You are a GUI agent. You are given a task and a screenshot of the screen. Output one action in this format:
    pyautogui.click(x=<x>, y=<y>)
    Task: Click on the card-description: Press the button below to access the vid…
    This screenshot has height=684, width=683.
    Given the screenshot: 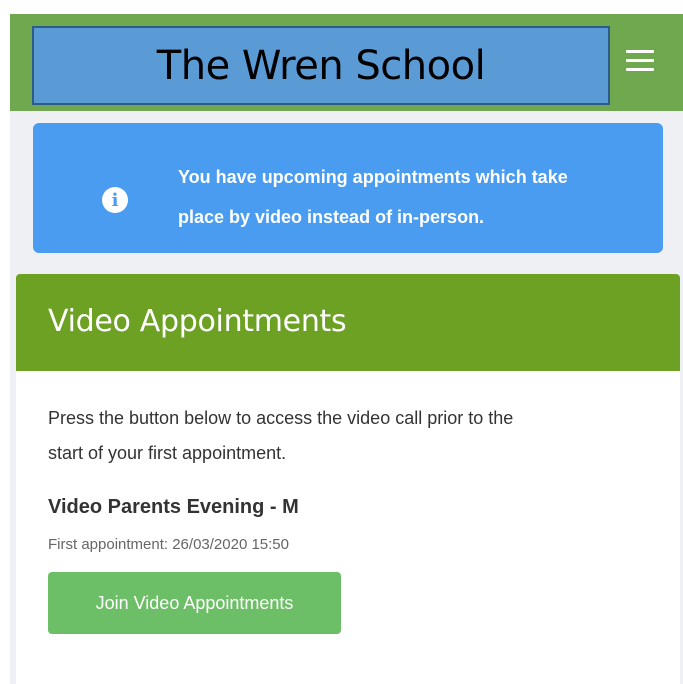 What is the action you would take?
    pyautogui.click(x=348, y=436)
    